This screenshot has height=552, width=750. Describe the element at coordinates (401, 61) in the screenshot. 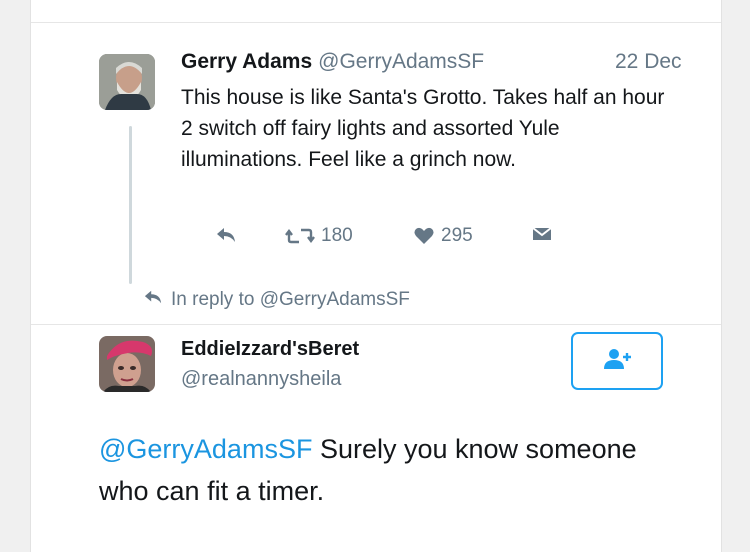

I see `tweet1-author-handle: @GerryAdamsSF` at that location.